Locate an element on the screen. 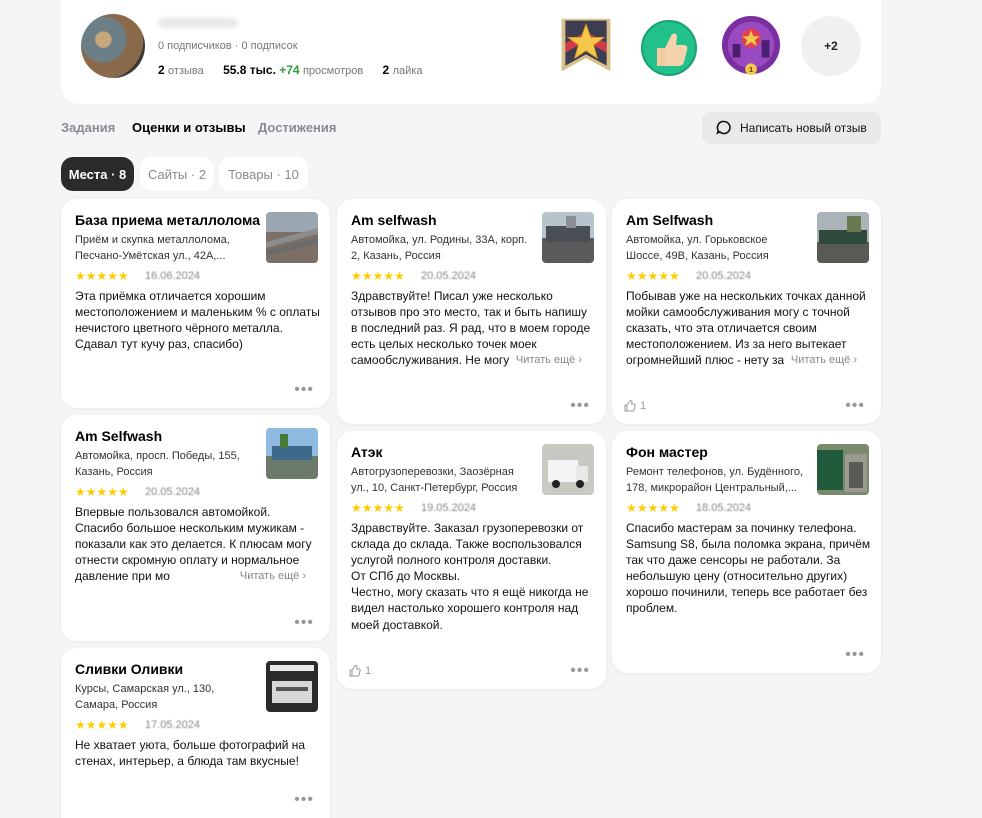  views-label: просмотров is located at coordinates (333, 71).